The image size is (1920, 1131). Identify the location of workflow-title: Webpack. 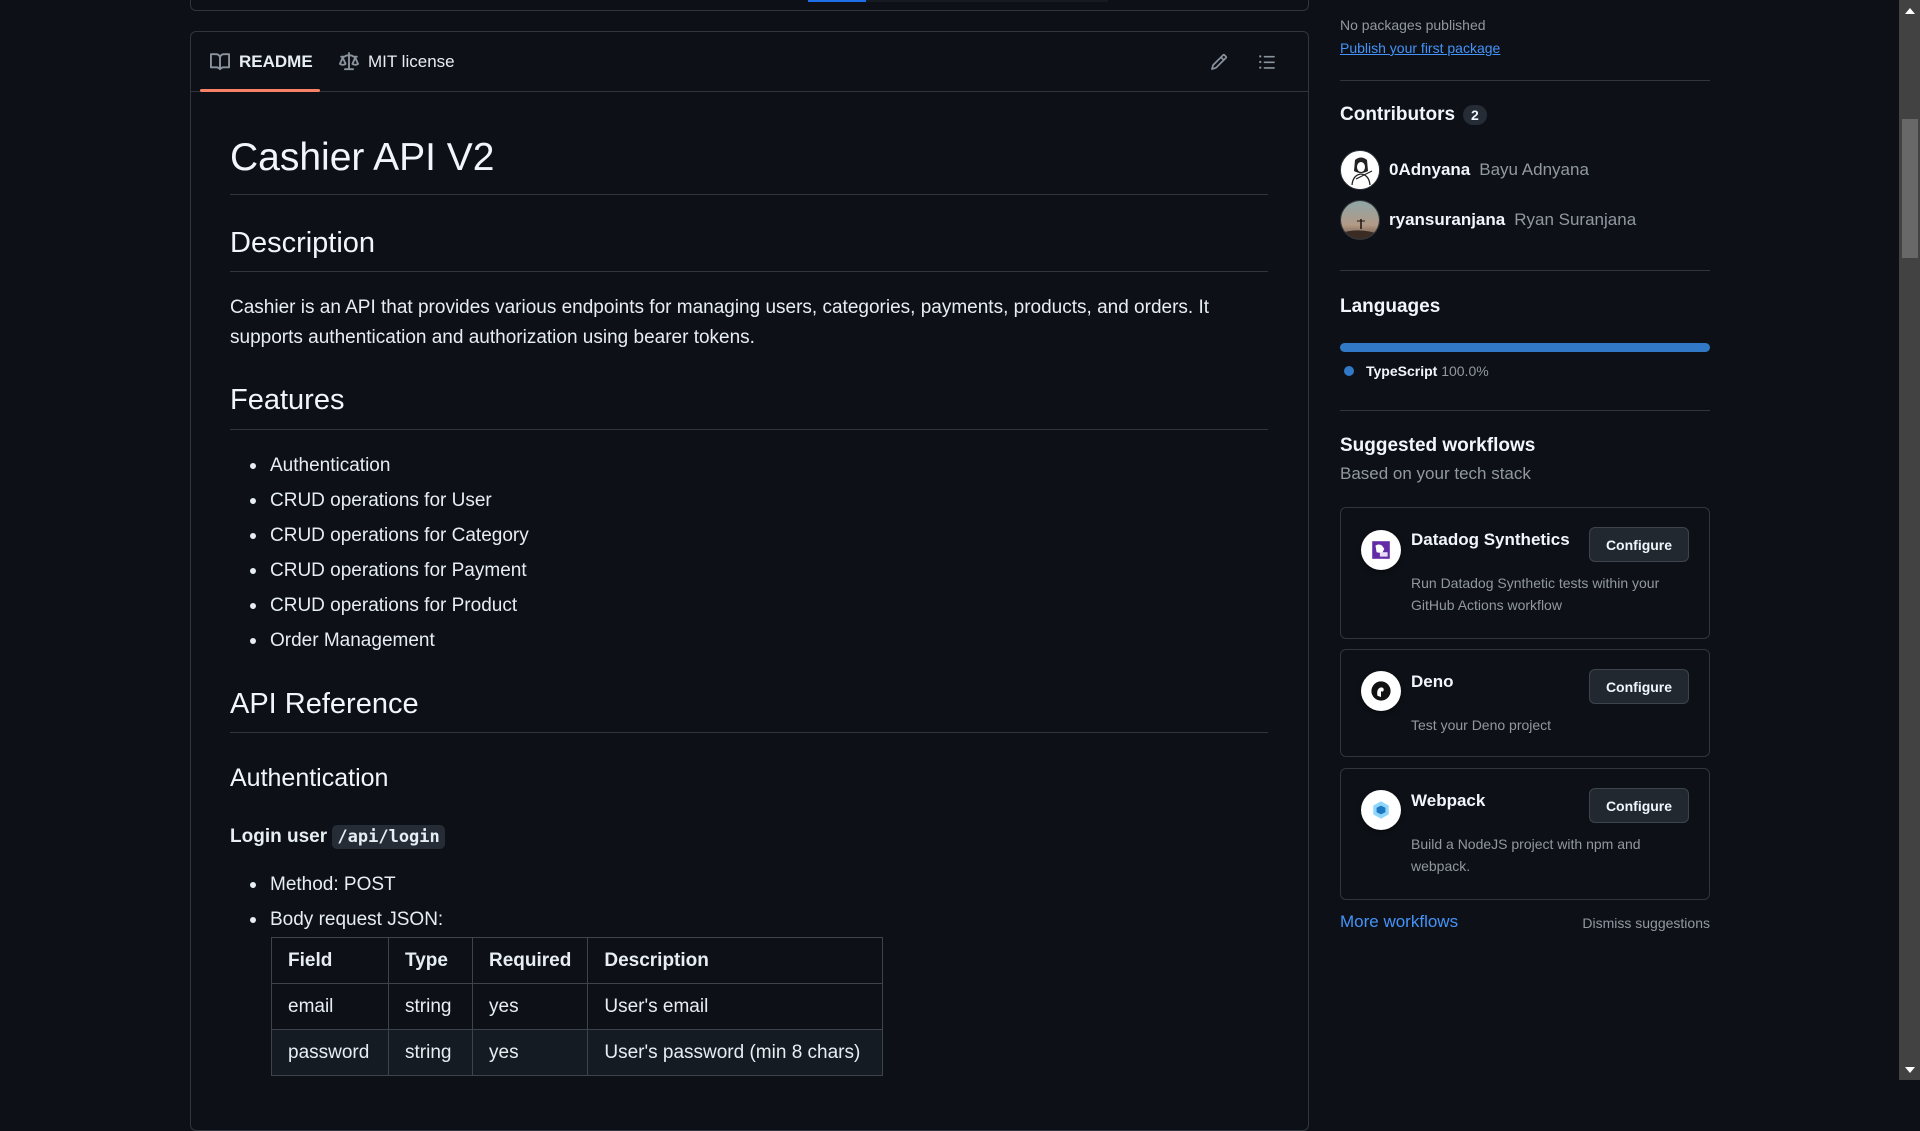
(1448, 800).